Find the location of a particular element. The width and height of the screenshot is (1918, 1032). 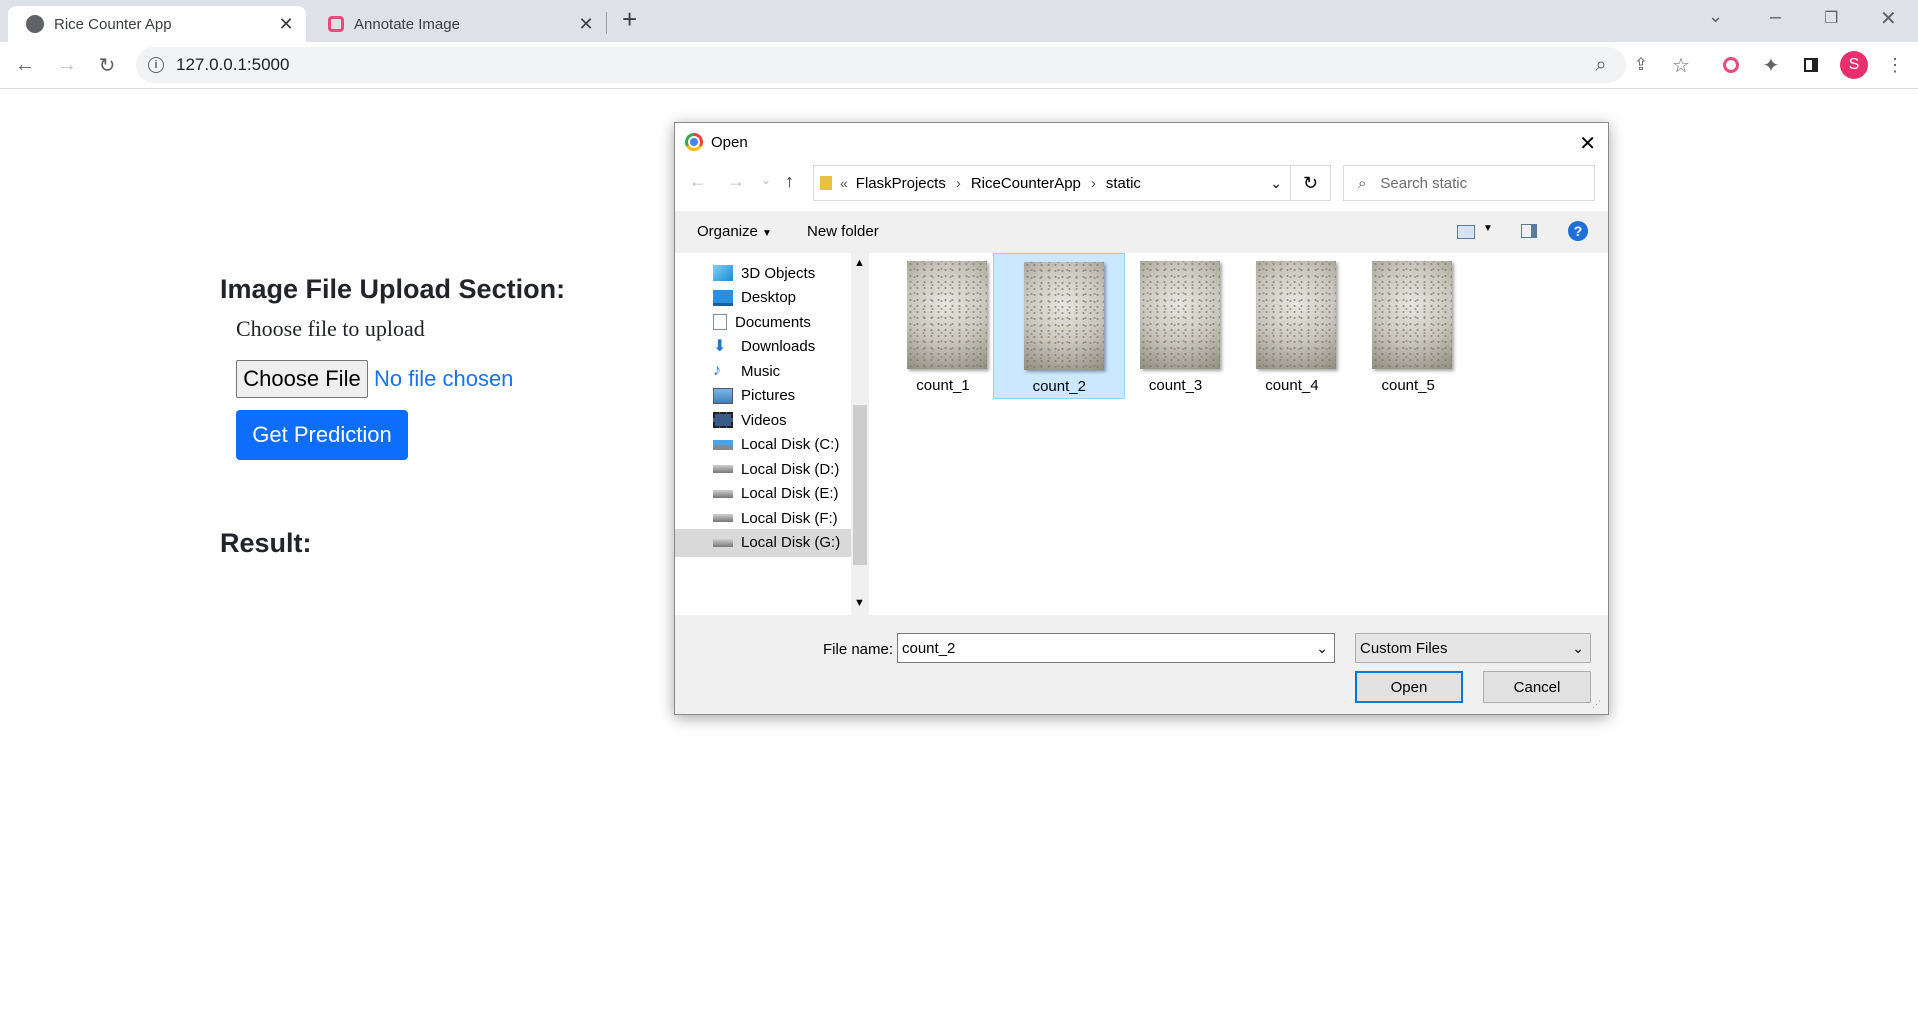

file-item: count_1 is located at coordinates (943, 326).